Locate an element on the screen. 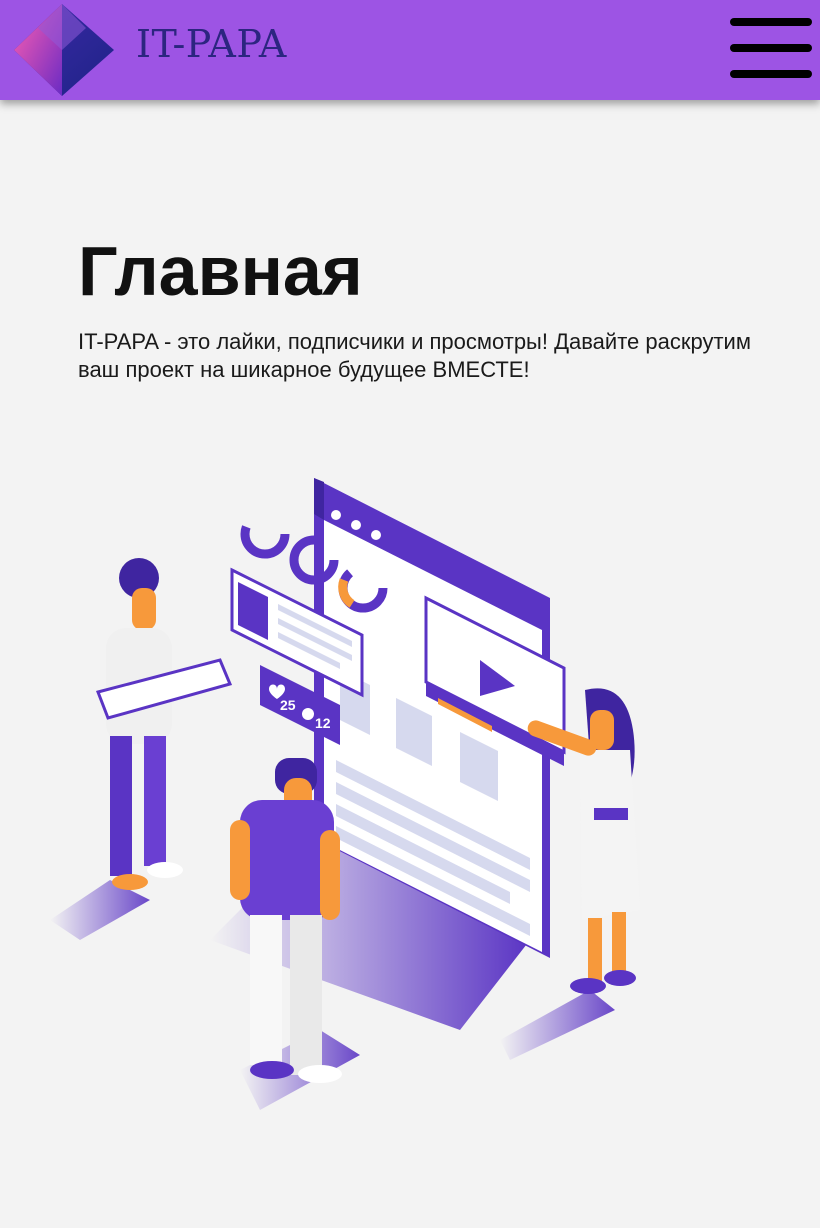 The height and width of the screenshot is (1228, 820). likes-count: 25 is located at coordinates (288, 705).